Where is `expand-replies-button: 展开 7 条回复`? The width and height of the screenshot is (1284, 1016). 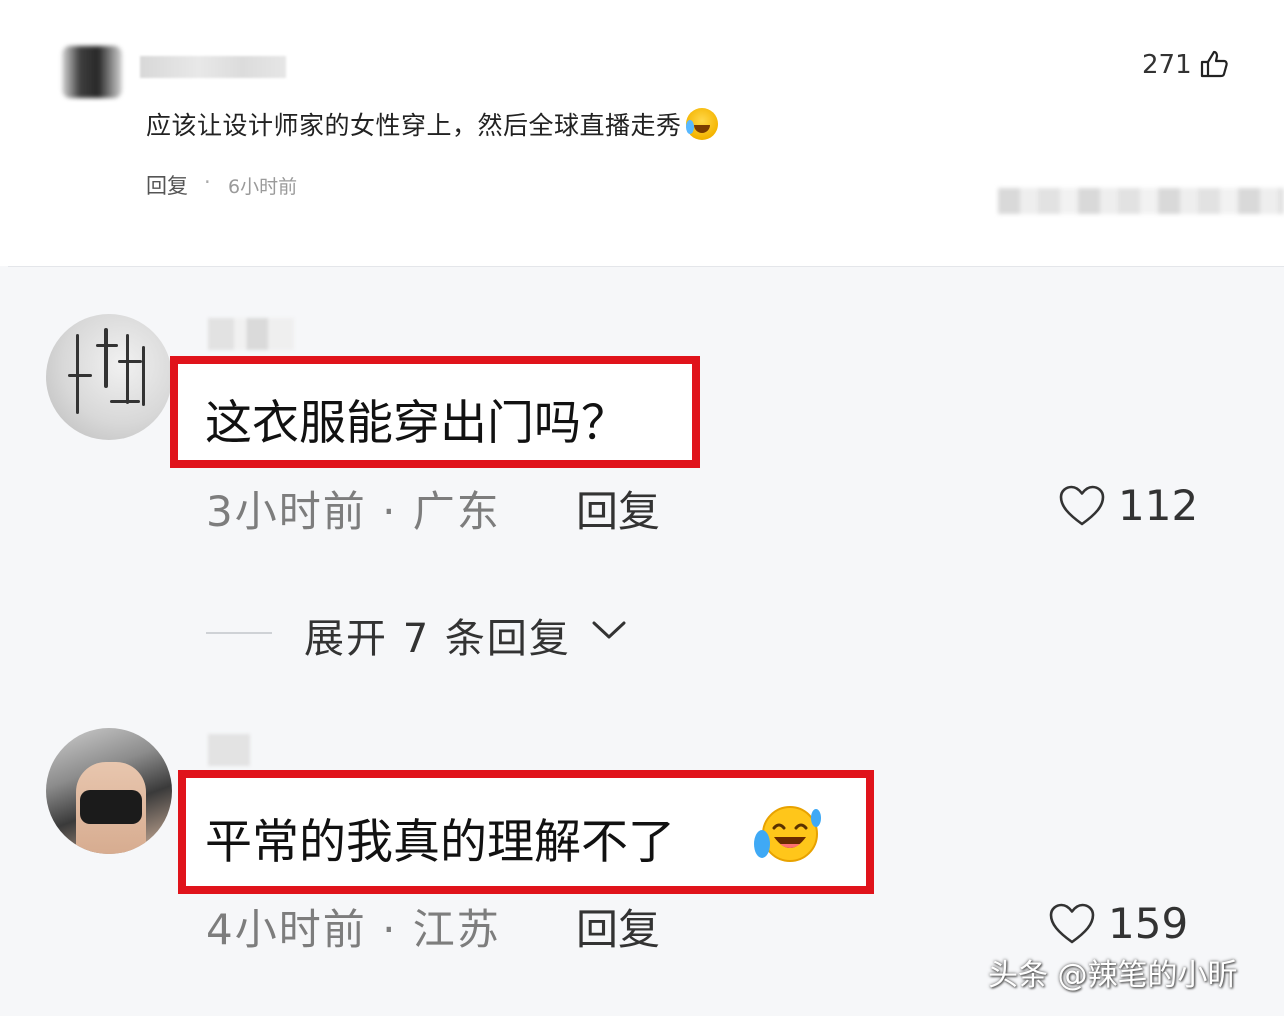
expand-replies-button: 展开 7 条回复 is located at coordinates (437, 635).